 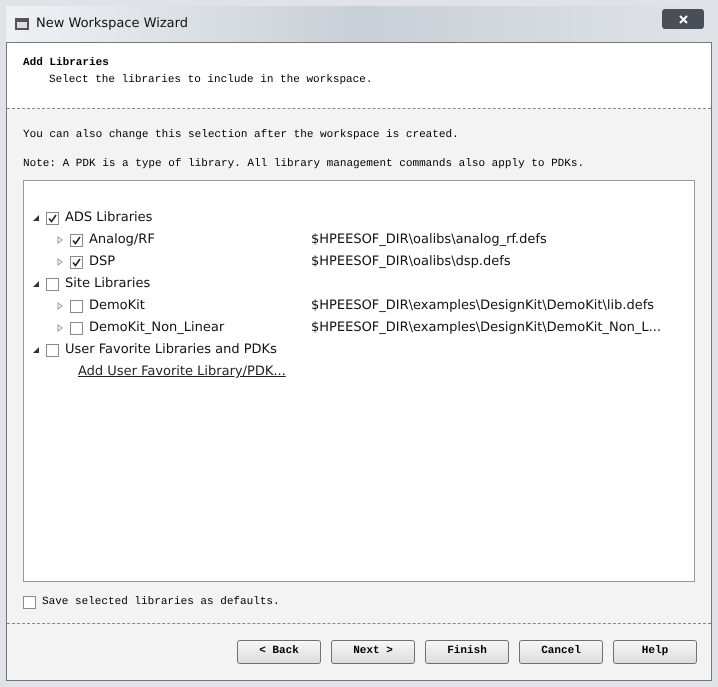 I want to click on close-icon, so click(x=683, y=19).